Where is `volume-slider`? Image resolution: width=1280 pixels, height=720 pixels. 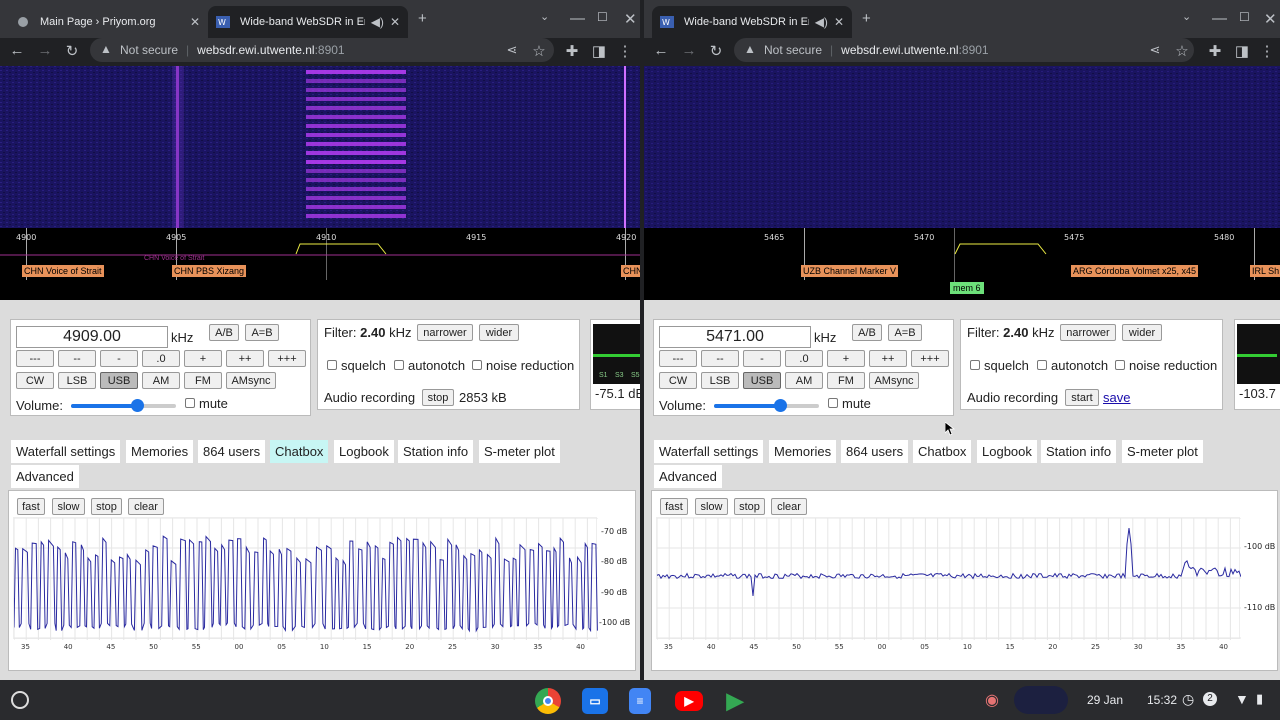 volume-slider is located at coordinates (123, 405).